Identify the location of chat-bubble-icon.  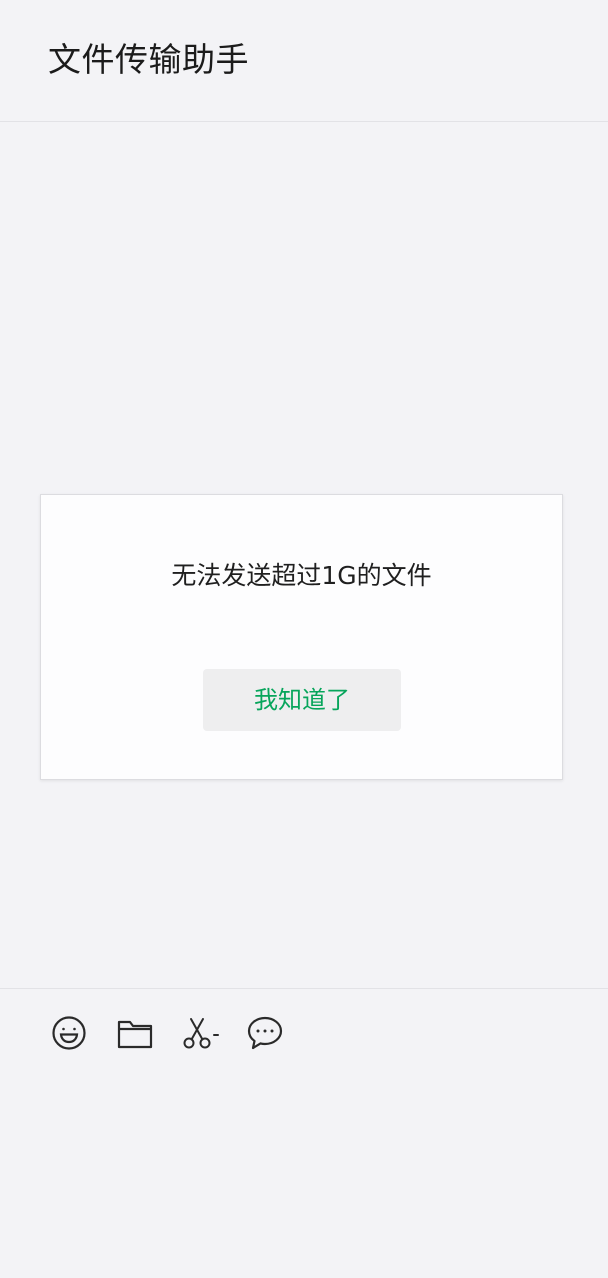
(265, 1033).